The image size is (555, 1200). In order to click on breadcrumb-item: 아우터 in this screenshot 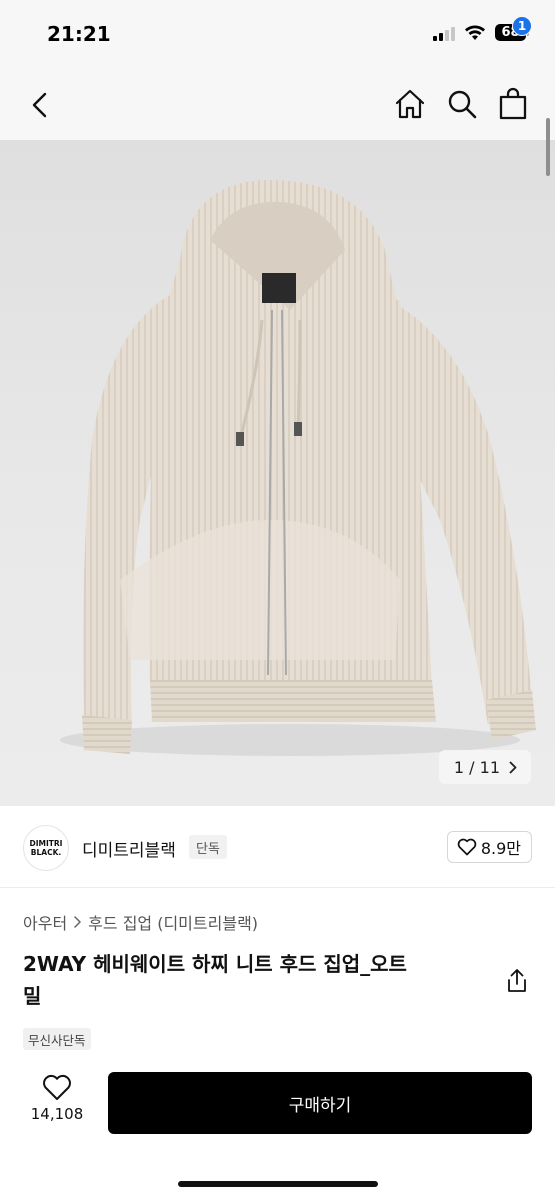, I will do `click(45, 922)`.